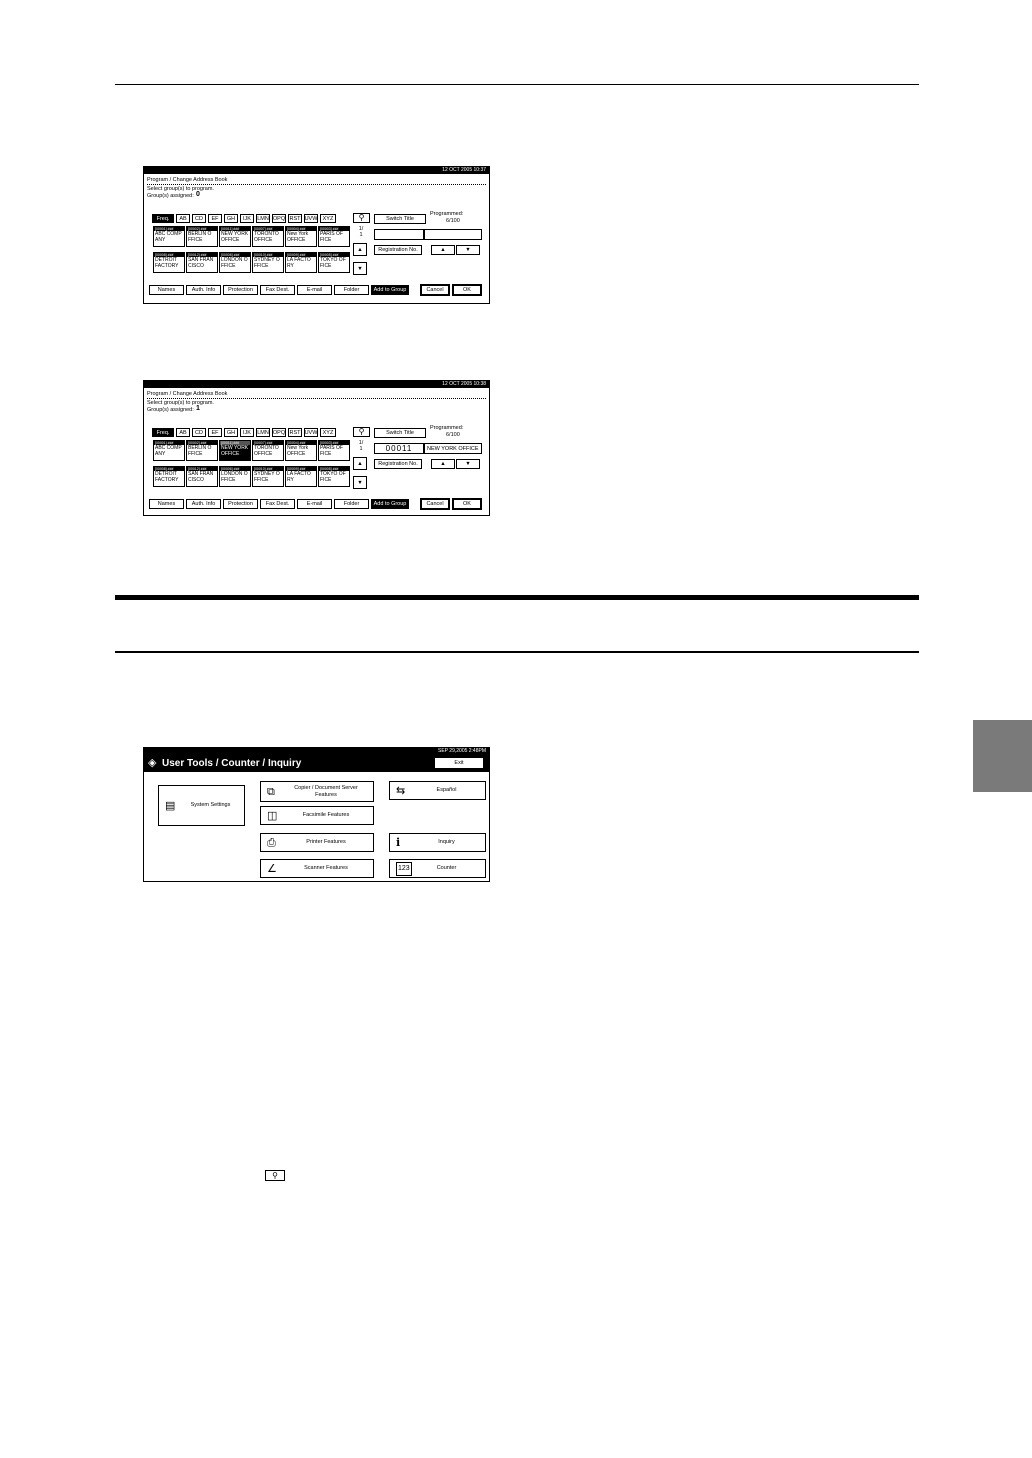 The image size is (1032, 1458). I want to click on assigned-label: Group(s) assigned:, so click(170, 410).